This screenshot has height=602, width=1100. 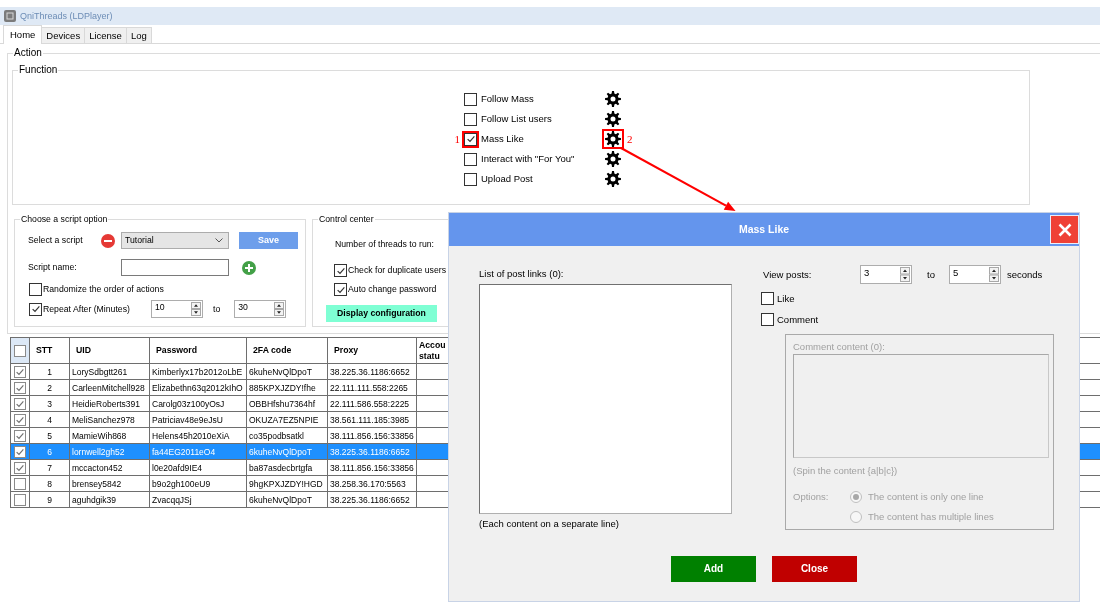 What do you see at coordinates (249, 267) in the screenshot?
I see `plus-circle-icon` at bounding box center [249, 267].